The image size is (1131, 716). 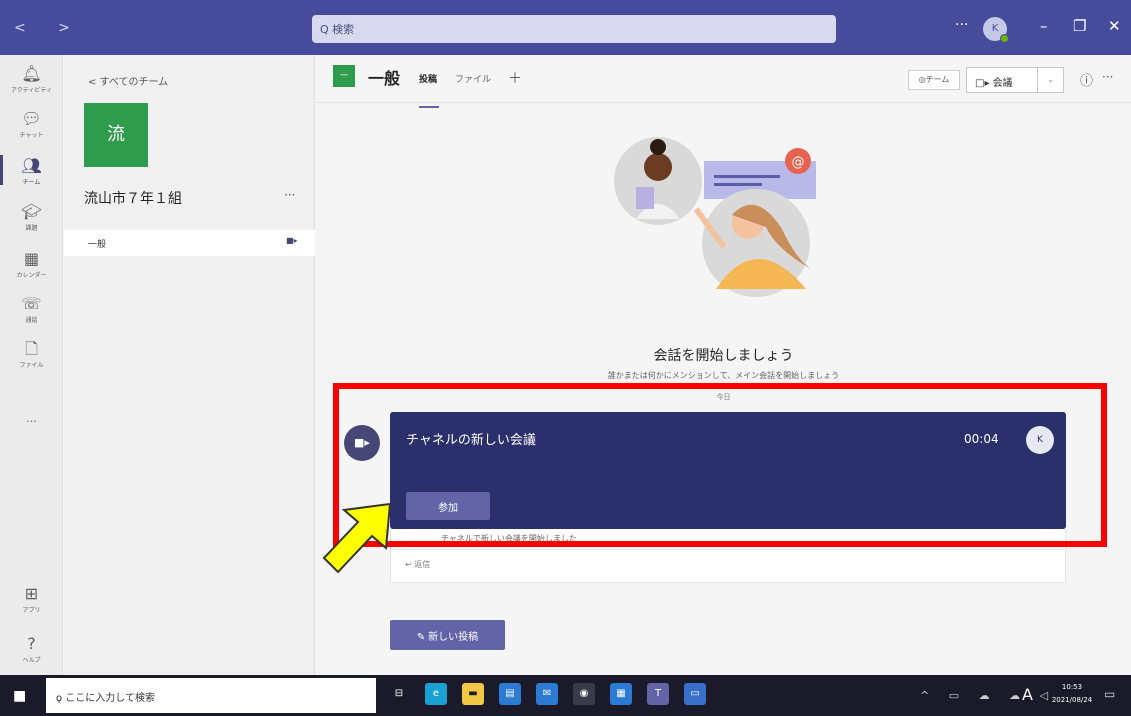 I want to click on edge-icon: e, so click(x=436, y=694).